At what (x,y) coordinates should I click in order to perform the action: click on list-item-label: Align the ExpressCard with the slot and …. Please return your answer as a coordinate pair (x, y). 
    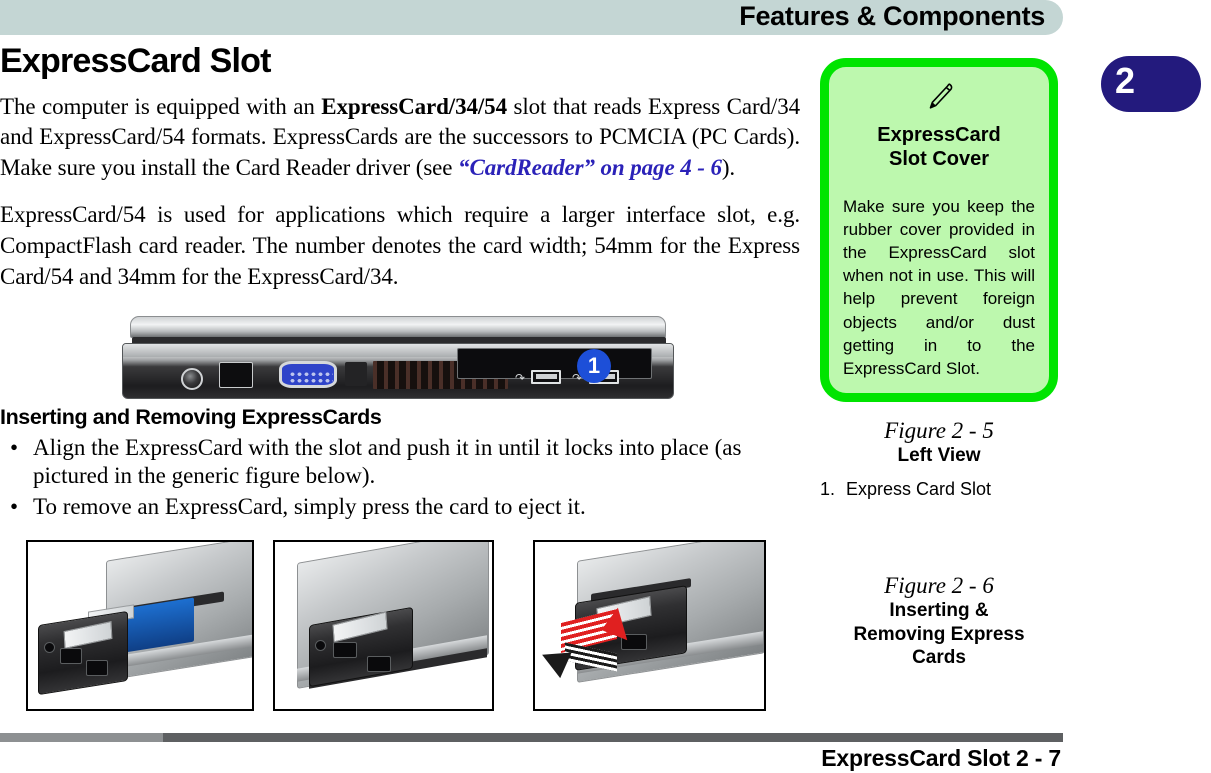
    Looking at the image, I should click on (387, 461).